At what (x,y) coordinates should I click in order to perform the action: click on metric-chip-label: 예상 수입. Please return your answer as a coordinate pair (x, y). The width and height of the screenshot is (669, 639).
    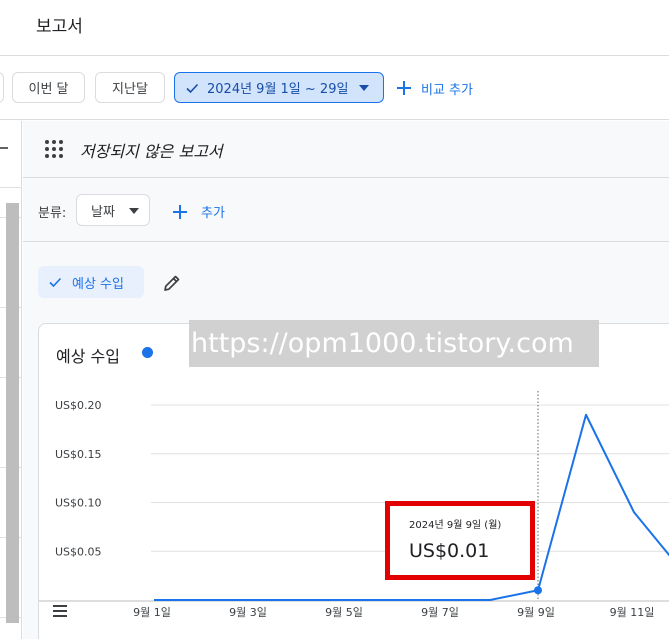
    Looking at the image, I should click on (98, 284).